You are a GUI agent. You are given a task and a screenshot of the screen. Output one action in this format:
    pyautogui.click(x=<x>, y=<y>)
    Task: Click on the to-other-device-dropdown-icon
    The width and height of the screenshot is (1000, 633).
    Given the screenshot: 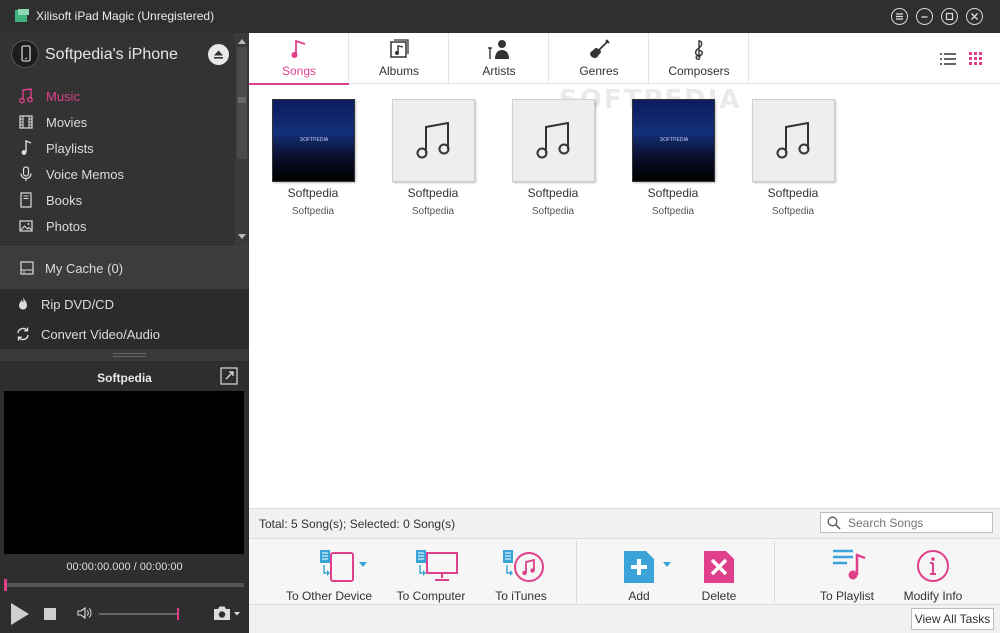 What is the action you would take?
    pyautogui.click(x=363, y=564)
    